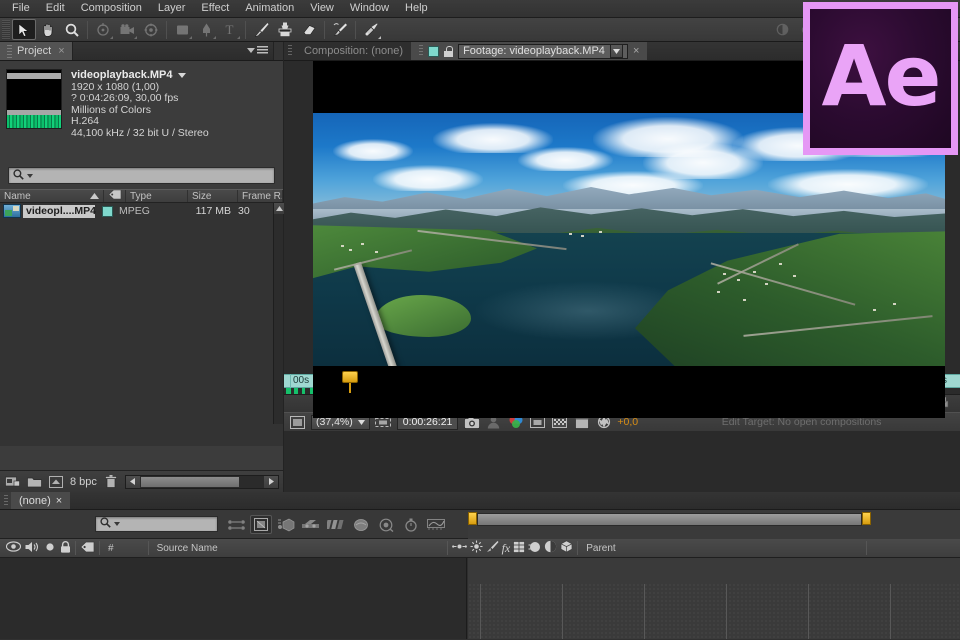 The height and width of the screenshot is (640, 960). I want to click on timeline-toolbar, so click(480, 524).